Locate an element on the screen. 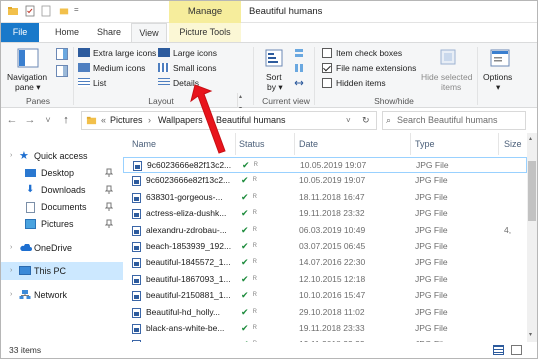 Image resolution: width=538 pixels, height=359 pixels. hidden-items-checkbox is located at coordinates (327, 83).